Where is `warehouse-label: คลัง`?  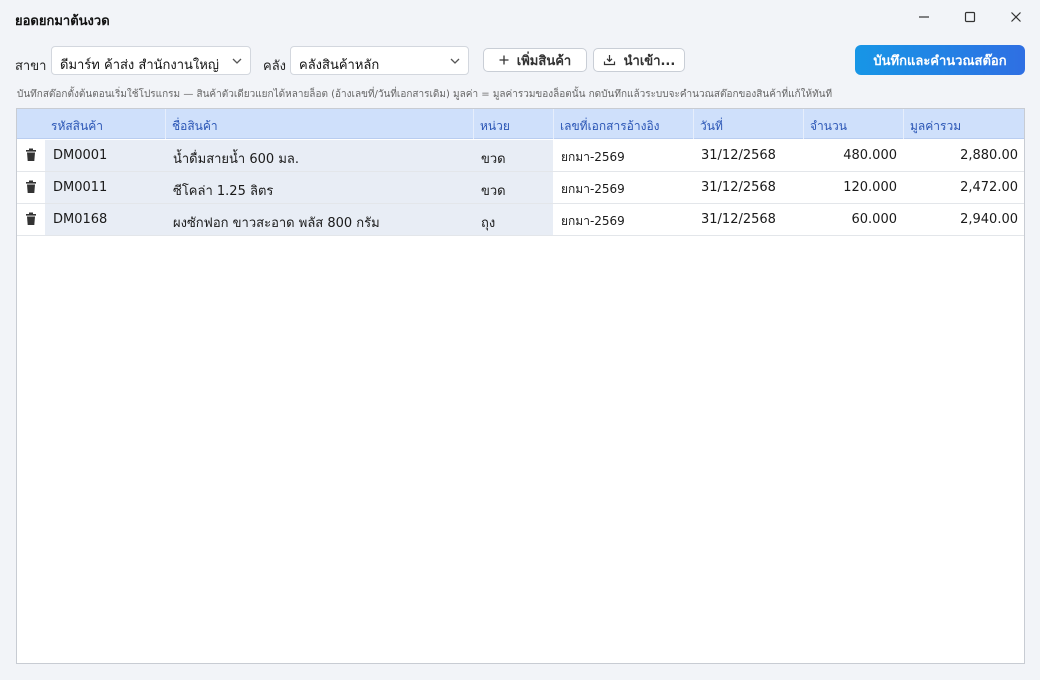
warehouse-label: คลัง is located at coordinates (275, 66).